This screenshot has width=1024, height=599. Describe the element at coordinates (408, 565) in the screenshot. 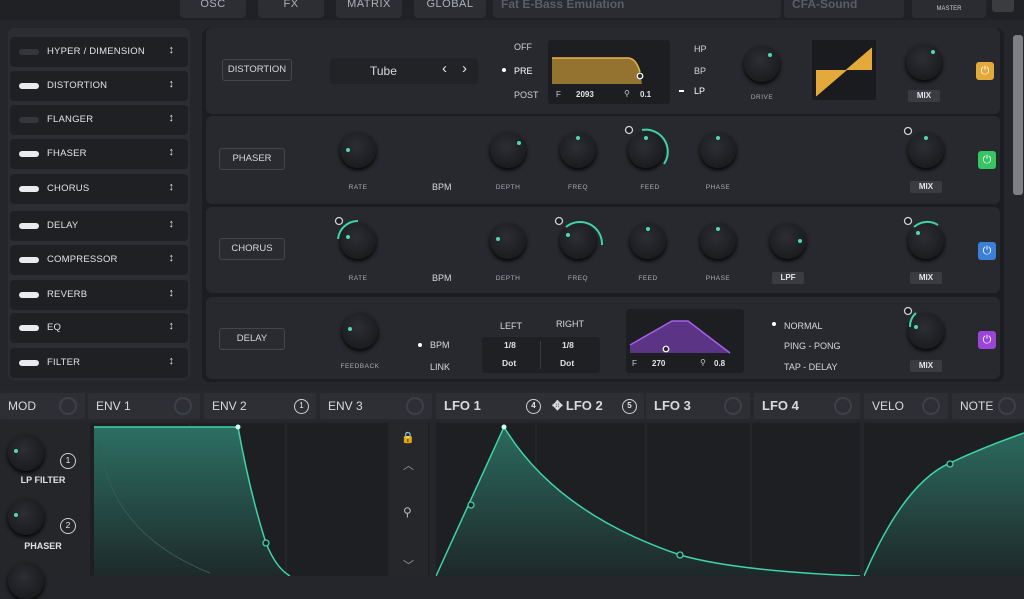

I see `chevron-down-icon: ﹀` at that location.